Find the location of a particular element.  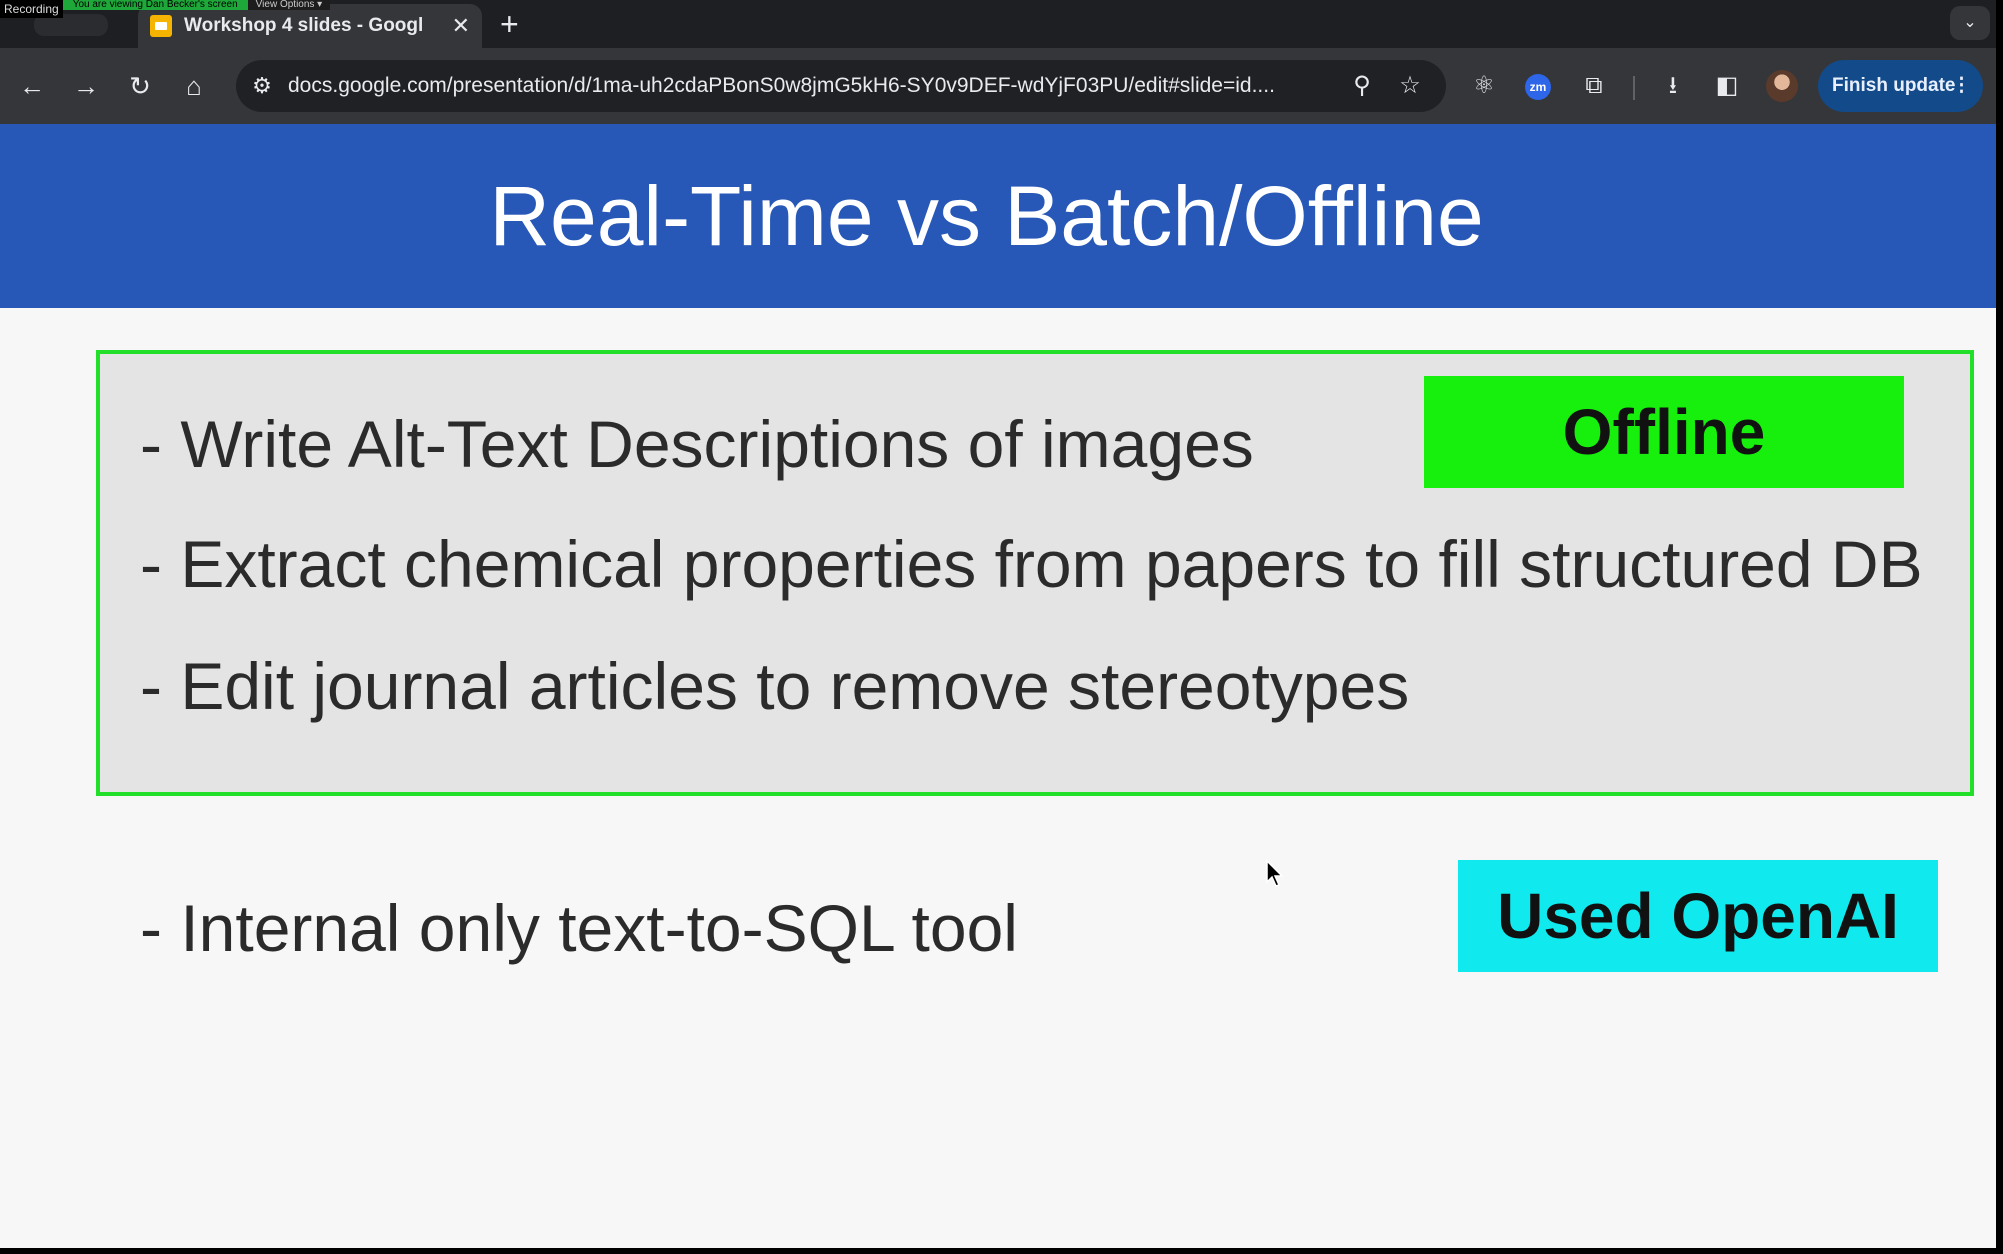

new-tab-icon: + is located at coordinates (509, 24).